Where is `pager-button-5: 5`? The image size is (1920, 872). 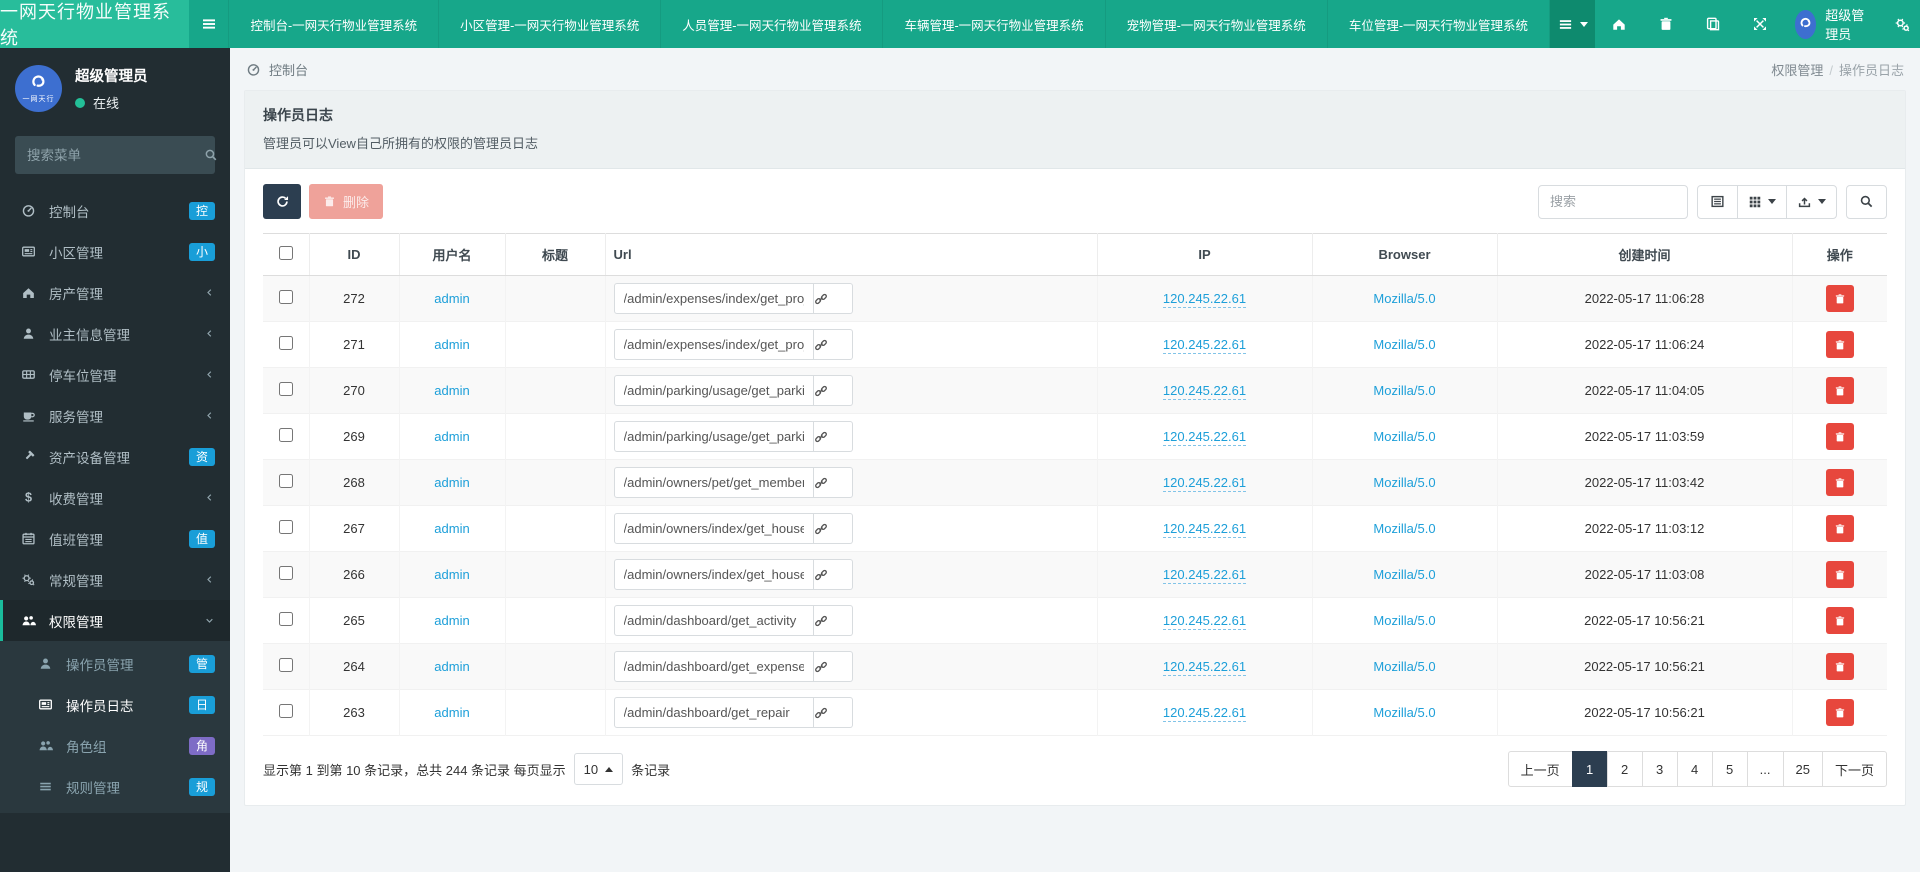 pager-button-5: 5 is located at coordinates (1729, 769).